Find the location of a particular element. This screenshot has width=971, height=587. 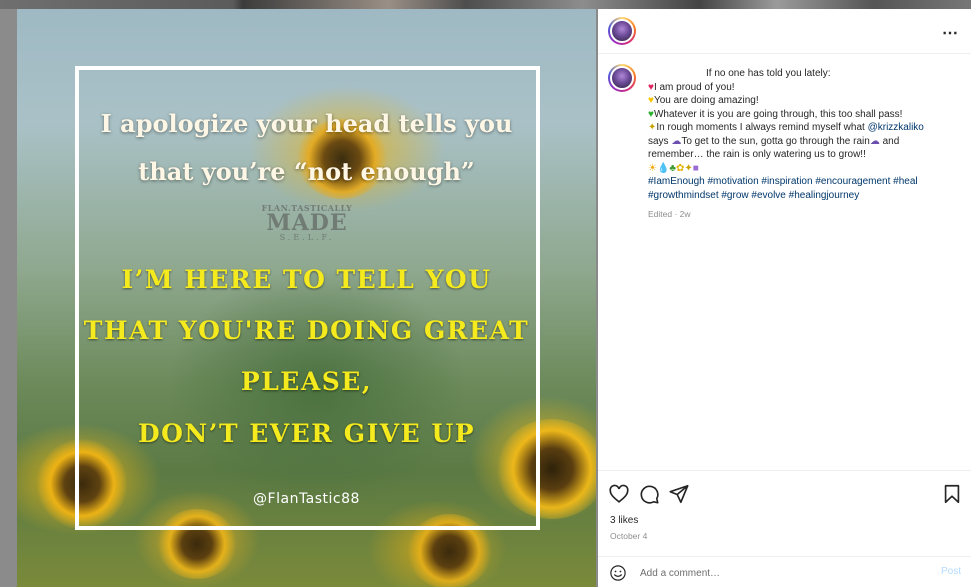

emoji-row: ☀💧♣✿✦■ is located at coordinates (803, 169).